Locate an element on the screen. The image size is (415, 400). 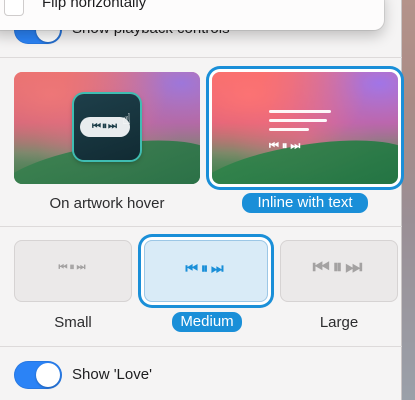
show-love-label: Show 'Love' is located at coordinates (112, 374).